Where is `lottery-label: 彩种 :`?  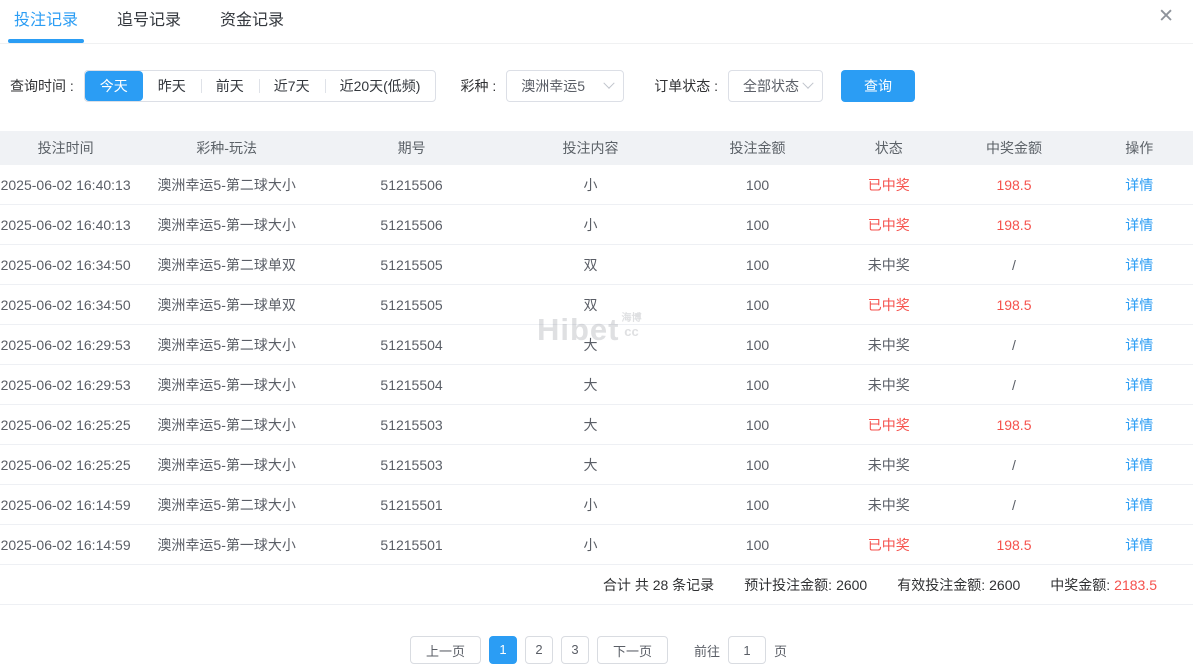
lottery-label: 彩种 : is located at coordinates (478, 86).